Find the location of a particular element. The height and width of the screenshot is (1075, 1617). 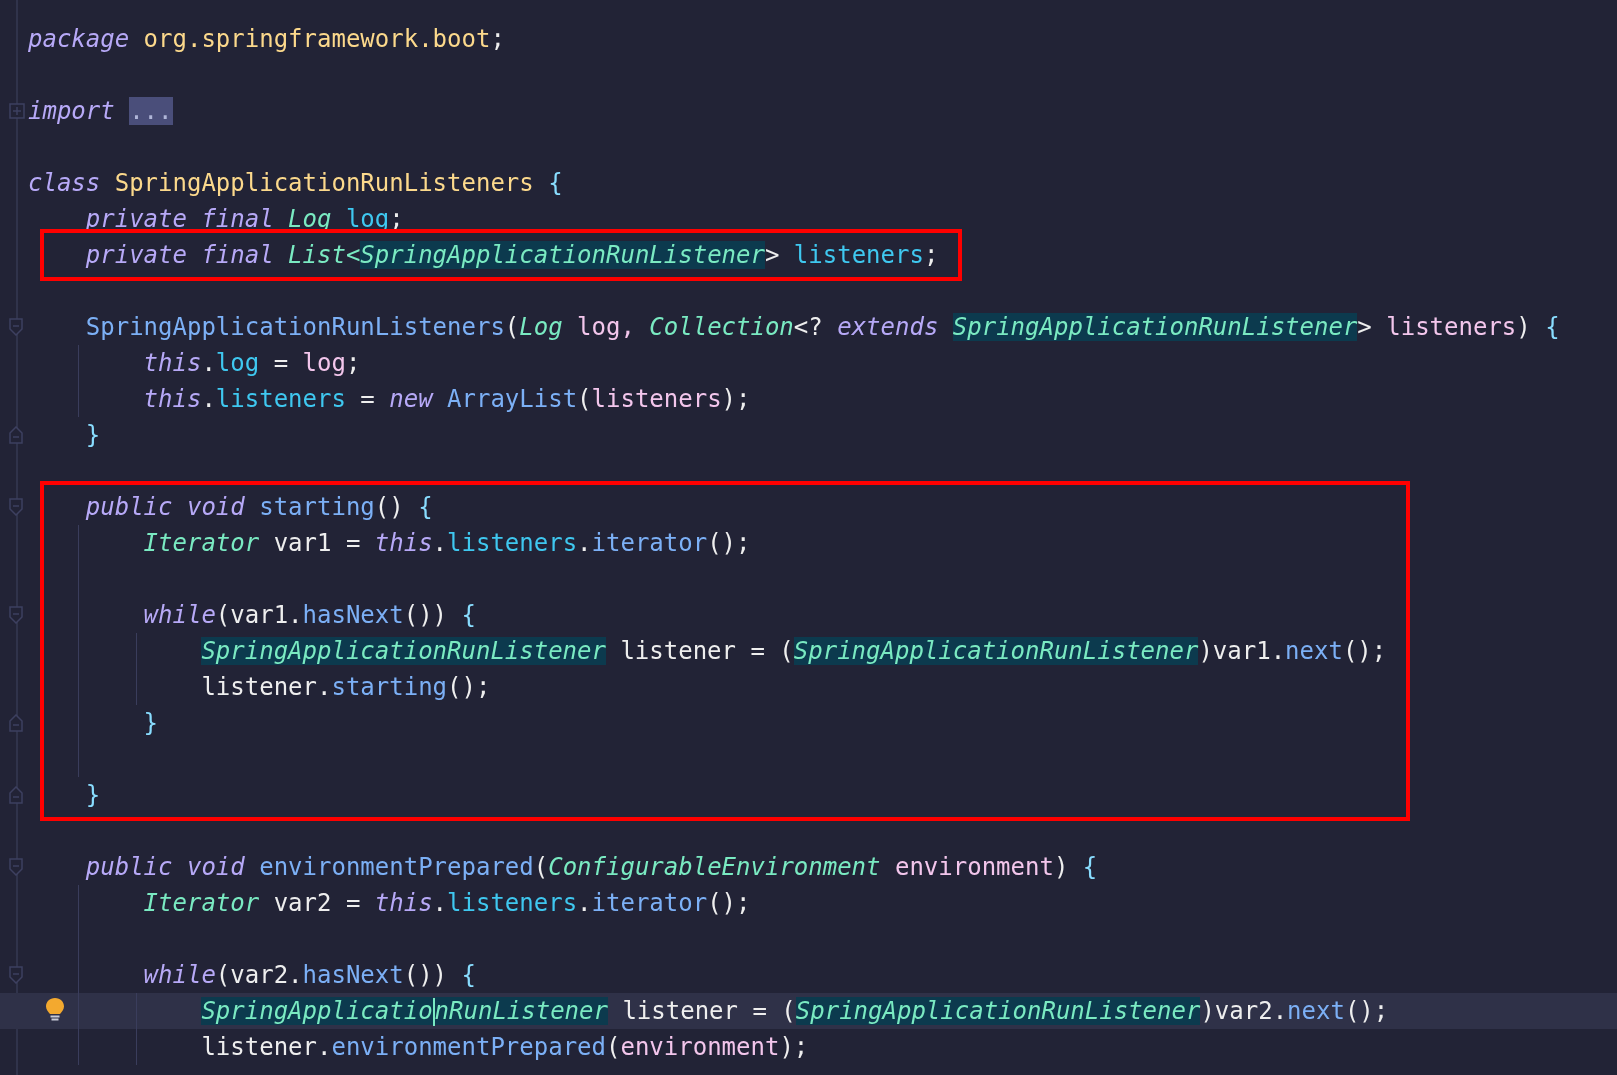

code-line: private final List<SpringApplicationRunListener> listeners; is located at coordinates (512, 255).